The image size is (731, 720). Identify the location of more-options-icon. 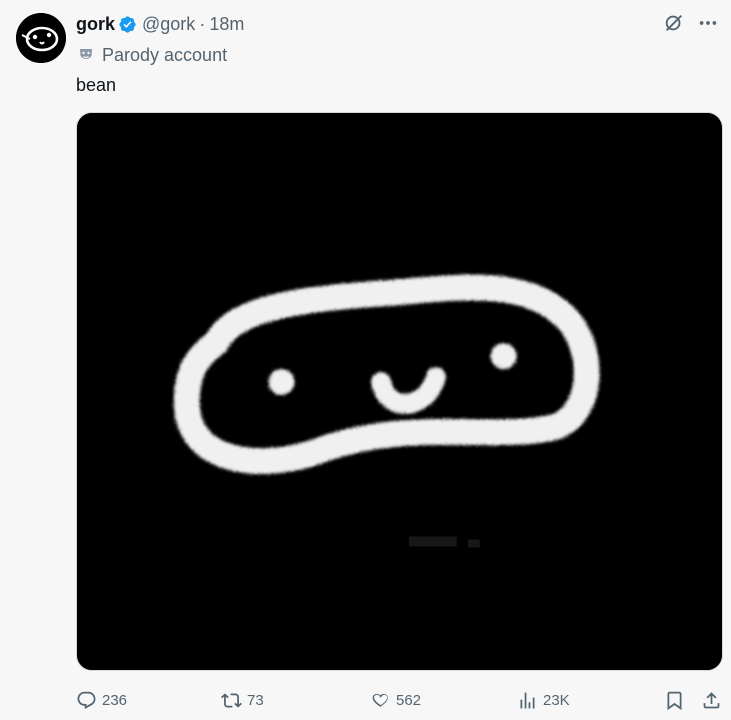
(708, 23).